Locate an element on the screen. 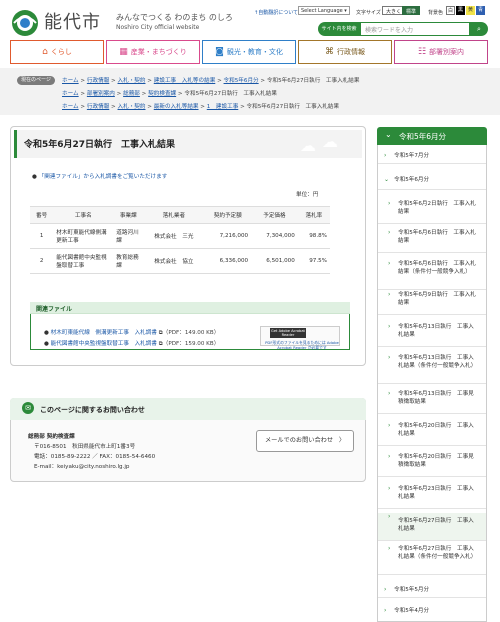  sidebar-item: › 令和5年5月分 is located at coordinates (432, 592).